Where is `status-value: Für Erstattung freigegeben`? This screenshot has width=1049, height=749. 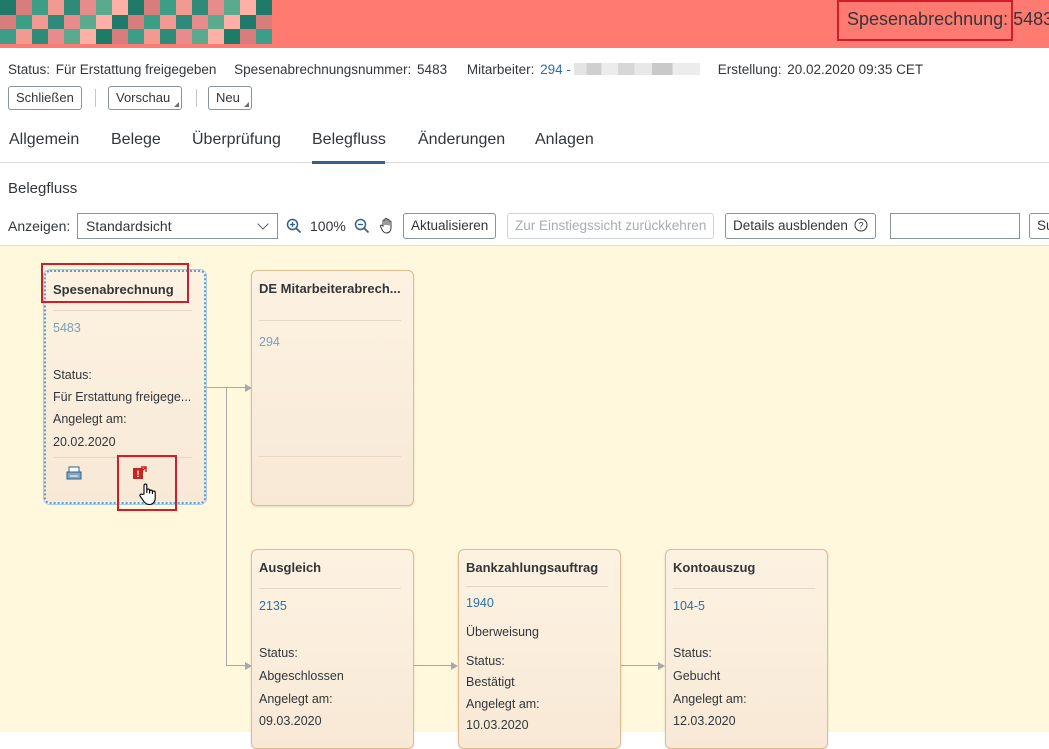
status-value: Für Erstattung freigegeben is located at coordinates (136, 69).